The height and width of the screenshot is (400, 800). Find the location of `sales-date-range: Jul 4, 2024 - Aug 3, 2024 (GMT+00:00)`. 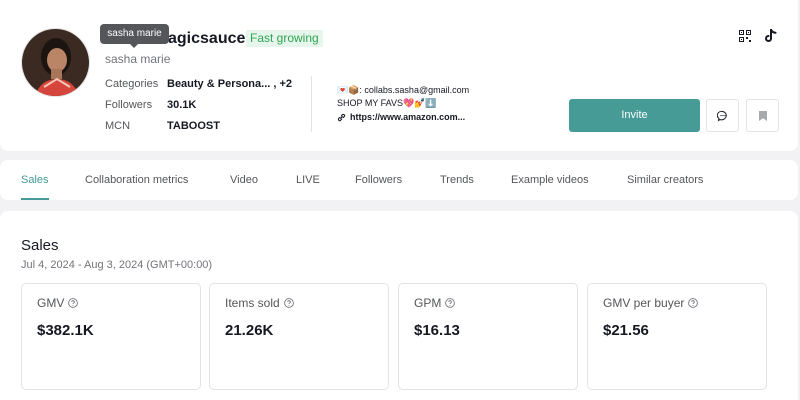

sales-date-range: Jul 4, 2024 - Aug 3, 2024 (GMT+00:00) is located at coordinates (117, 265).